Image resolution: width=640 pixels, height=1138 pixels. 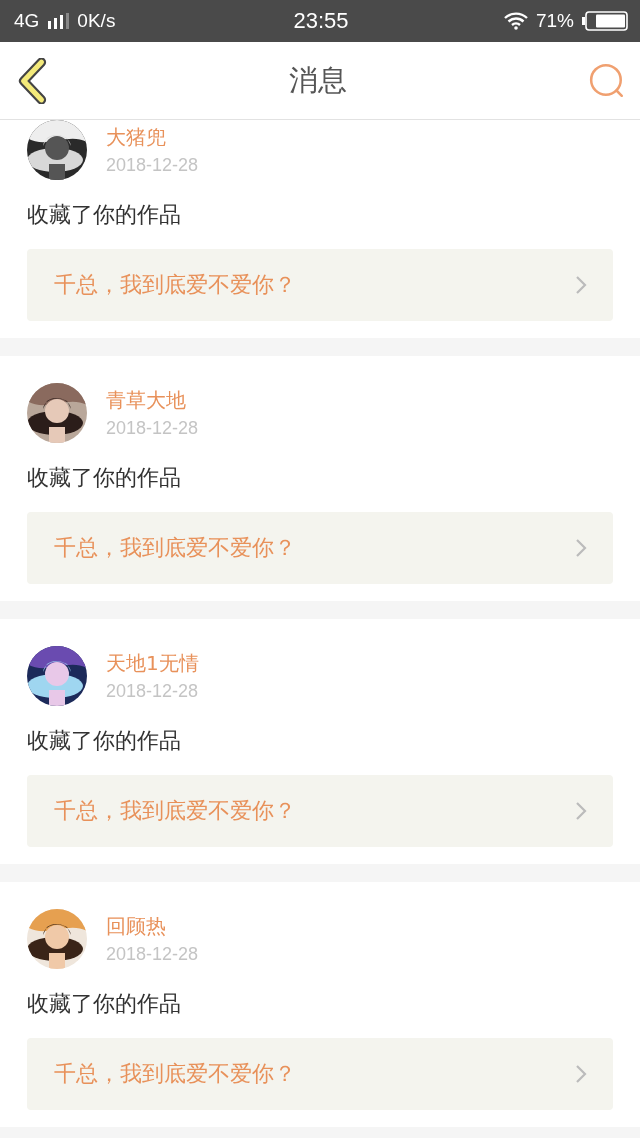 I want to click on network-speed: 0K/s, so click(x=96, y=21).